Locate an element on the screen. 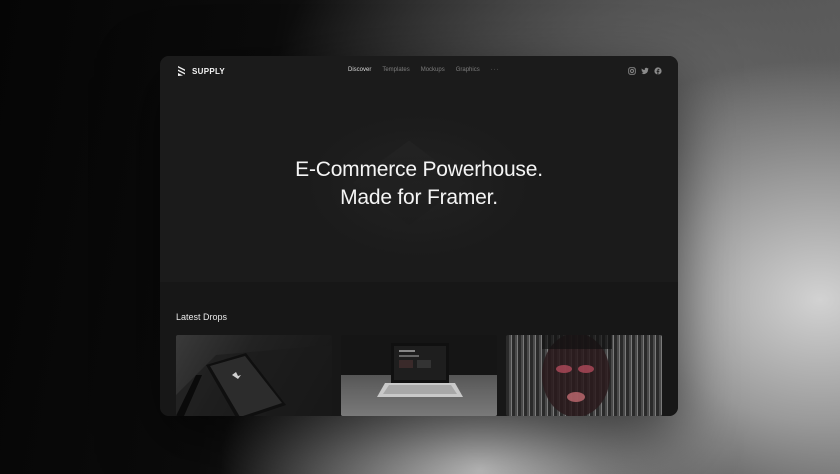 The image size is (840, 474). nav-discover: Discover is located at coordinates (359, 70).